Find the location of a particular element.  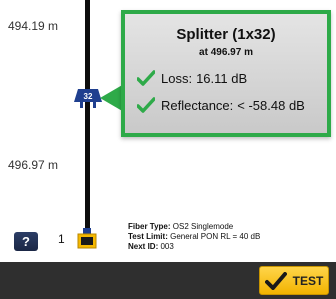

next-id-row: Next ID: 003 is located at coordinates (194, 247).